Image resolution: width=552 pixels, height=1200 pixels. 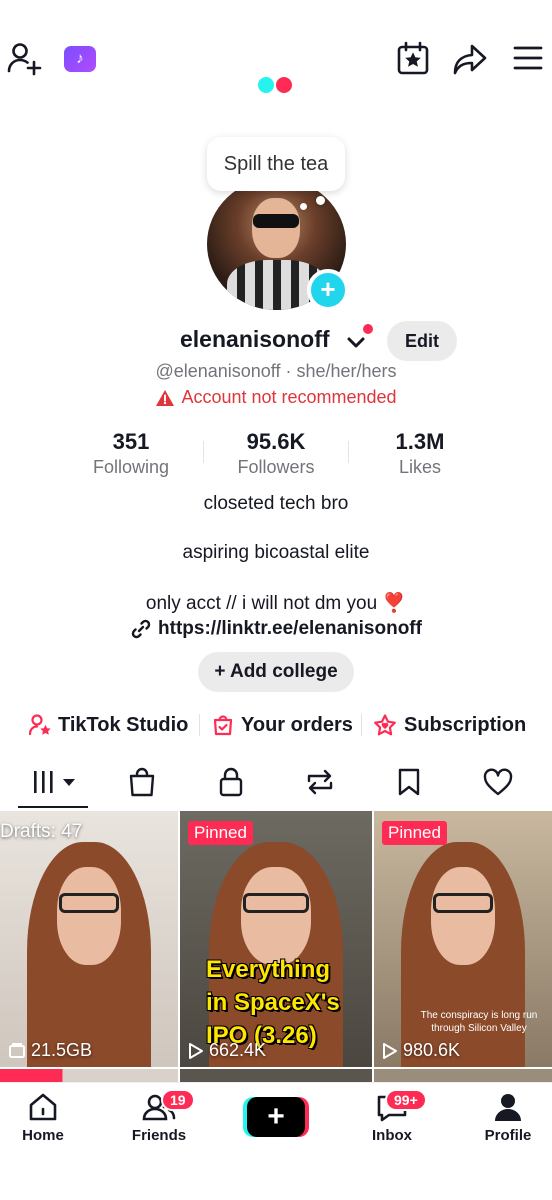 I want to click on lock-icon, so click(x=231, y=782).